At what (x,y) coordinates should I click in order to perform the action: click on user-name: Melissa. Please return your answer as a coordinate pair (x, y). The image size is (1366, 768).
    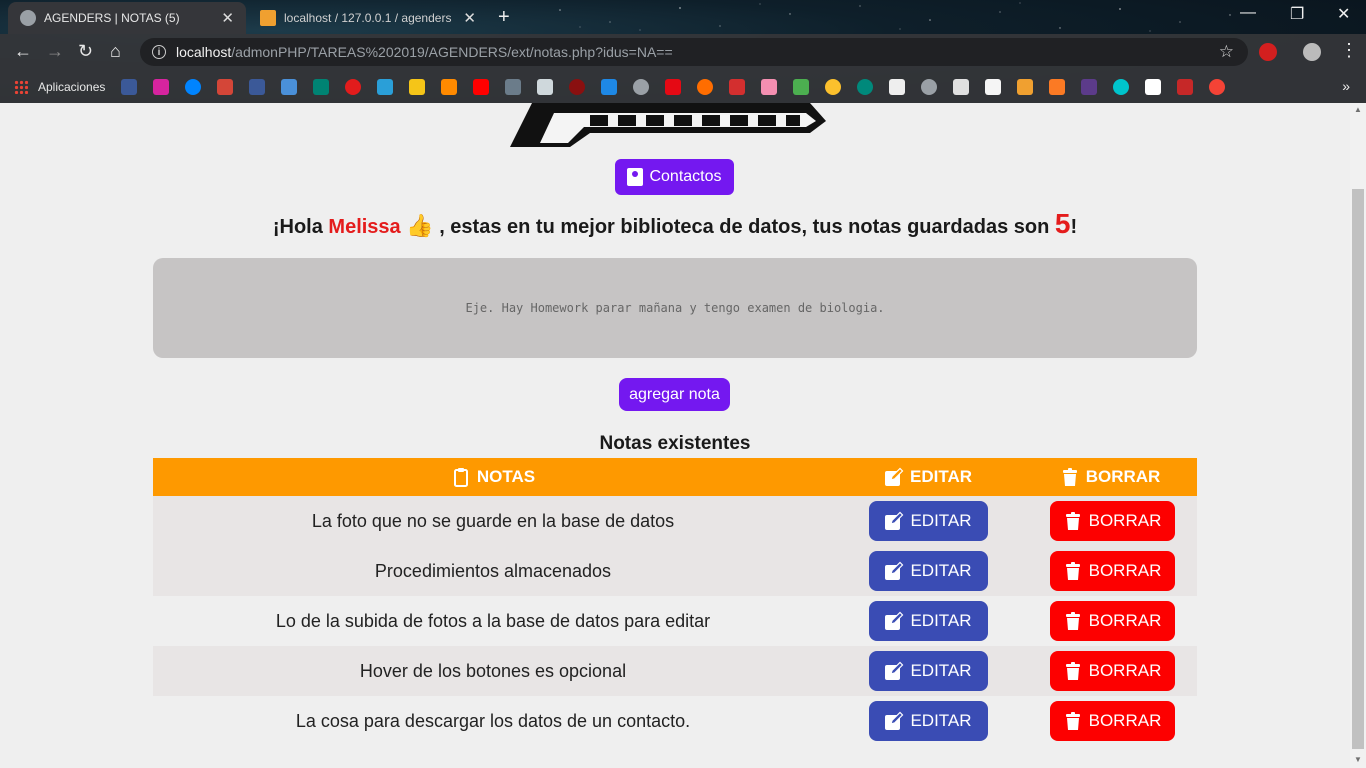
    Looking at the image, I should click on (364, 227).